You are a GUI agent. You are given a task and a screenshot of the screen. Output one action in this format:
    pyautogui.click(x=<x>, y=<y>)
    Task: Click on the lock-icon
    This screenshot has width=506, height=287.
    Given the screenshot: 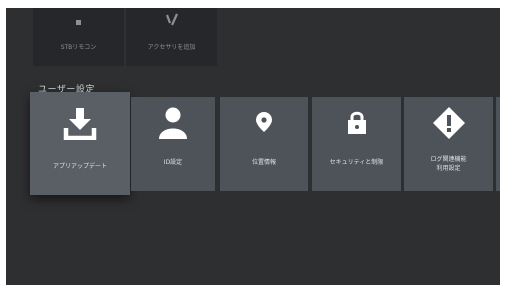 What is the action you would take?
    pyautogui.click(x=356, y=122)
    